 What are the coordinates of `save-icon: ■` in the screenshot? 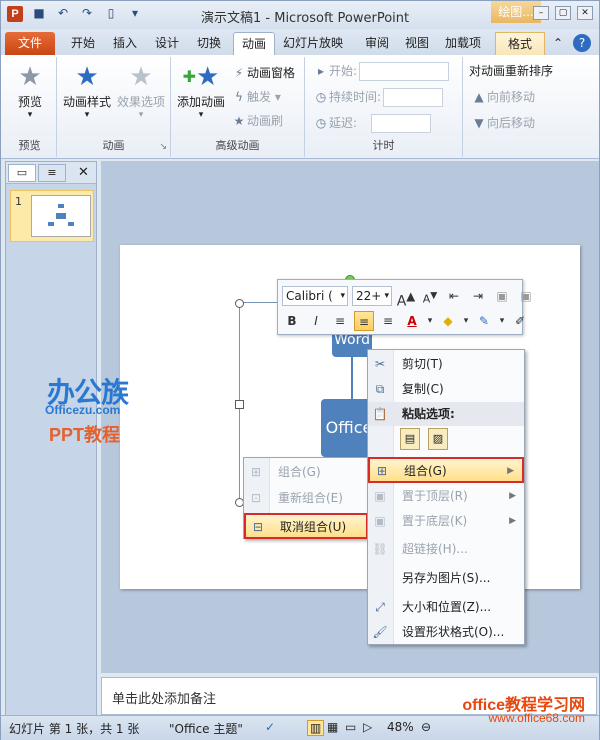 It's located at (39, 13).